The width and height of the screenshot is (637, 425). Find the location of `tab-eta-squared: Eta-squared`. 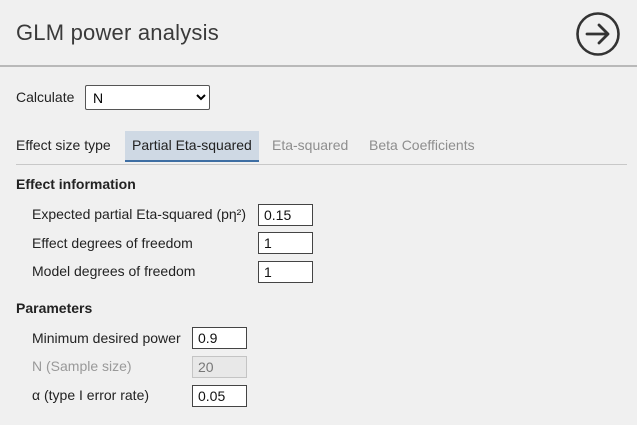

tab-eta-squared: Eta-squared is located at coordinates (310, 146).